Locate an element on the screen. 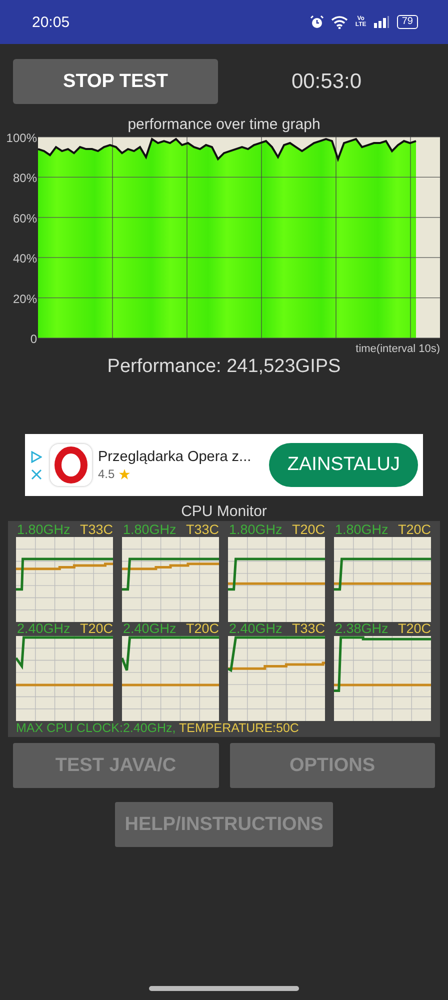 The width and height of the screenshot is (448, 1000). wifi-icon is located at coordinates (339, 22).